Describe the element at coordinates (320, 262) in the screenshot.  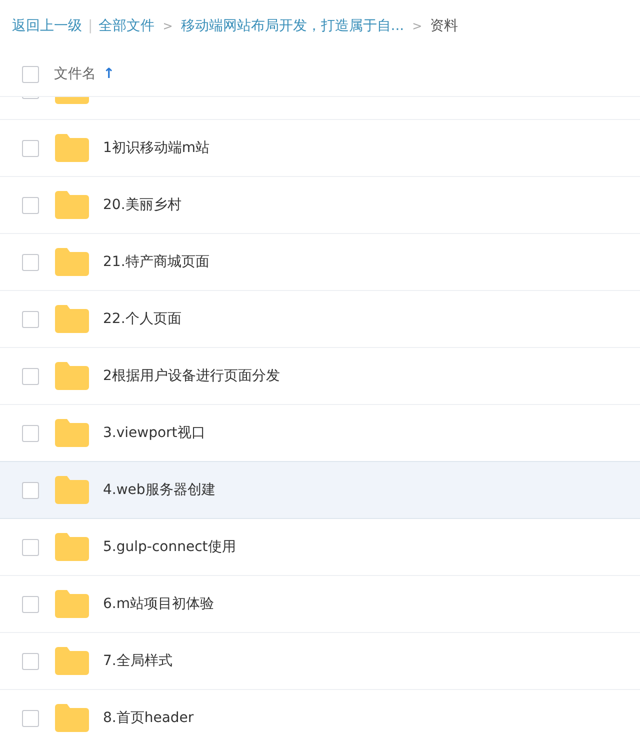
I see `file-row: 21.特产商城页面` at that location.